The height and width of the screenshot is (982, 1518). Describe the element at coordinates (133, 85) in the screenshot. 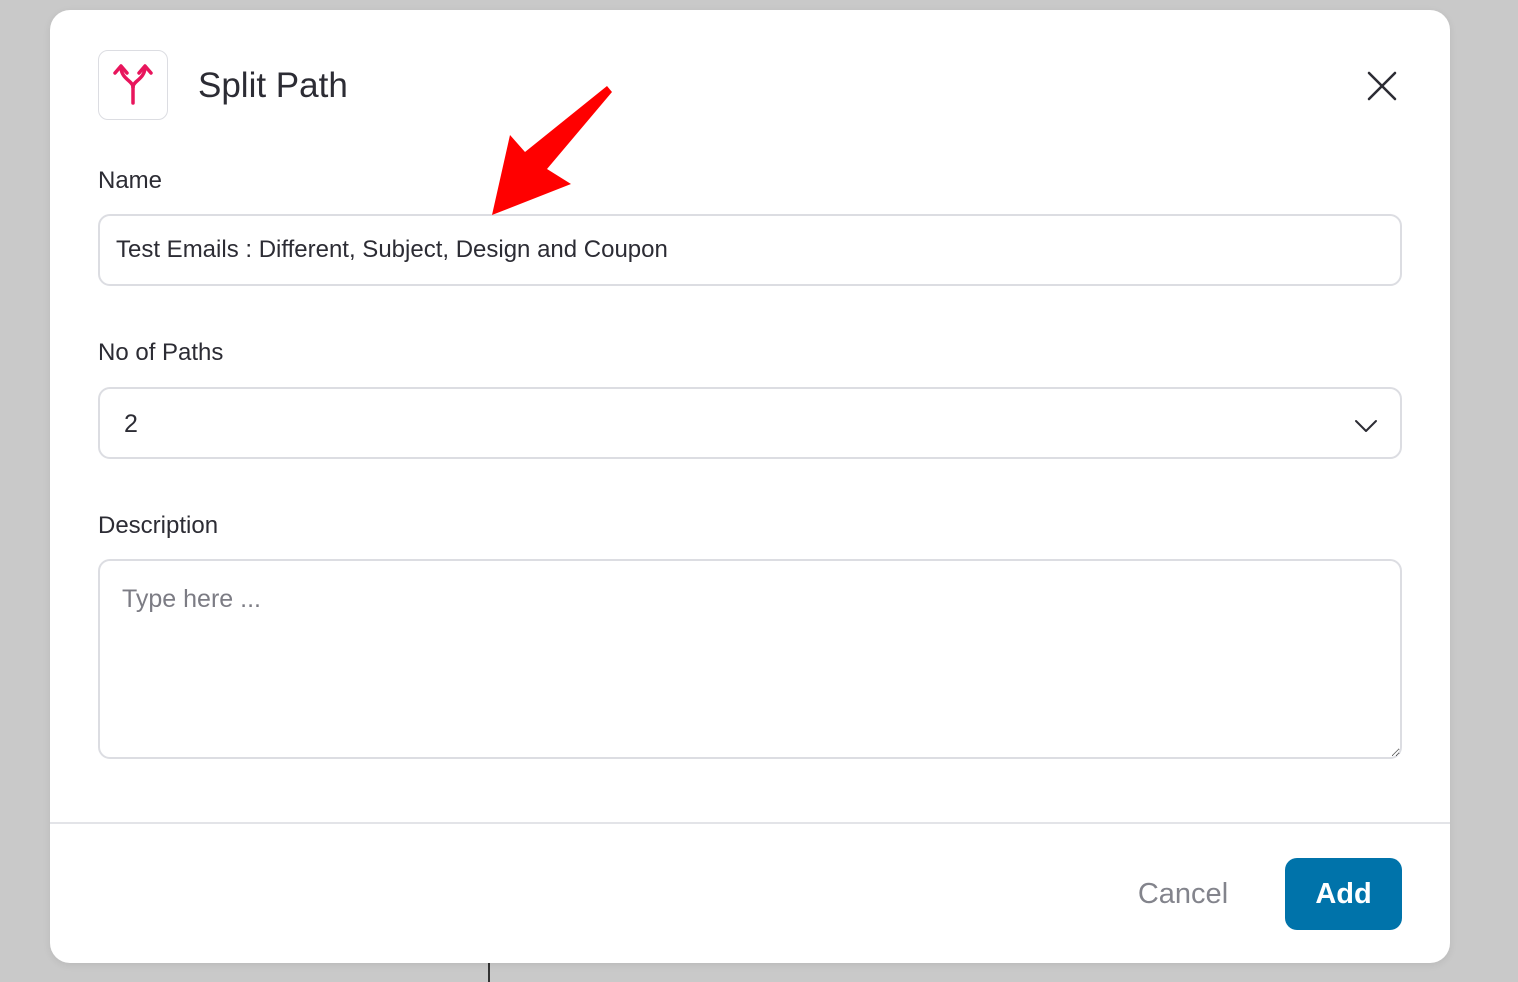

I see `split-path-icon` at that location.